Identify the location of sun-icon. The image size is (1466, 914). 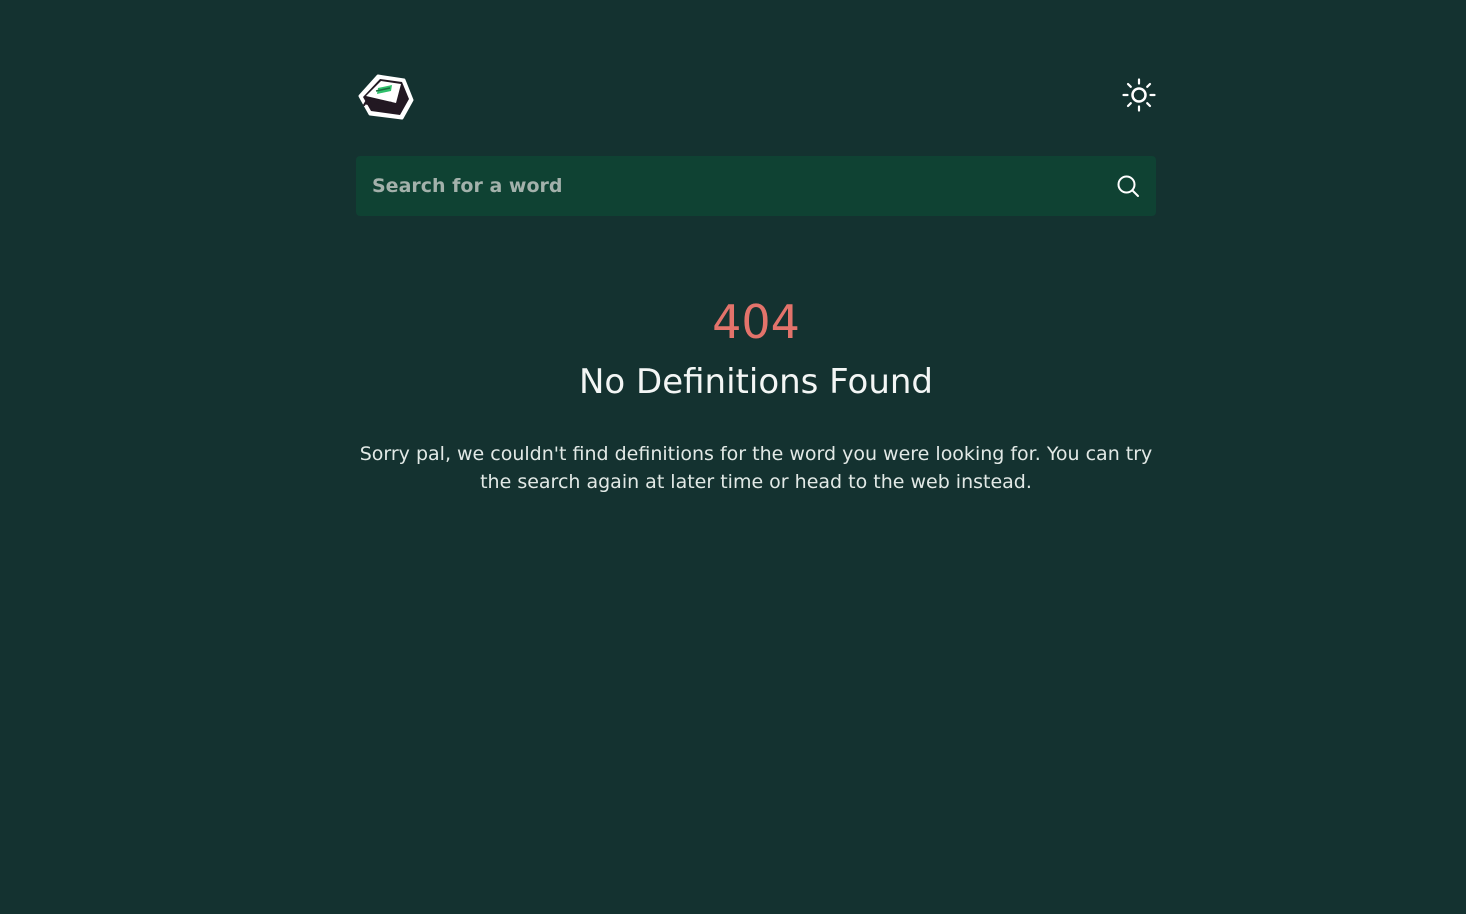
(1139, 95).